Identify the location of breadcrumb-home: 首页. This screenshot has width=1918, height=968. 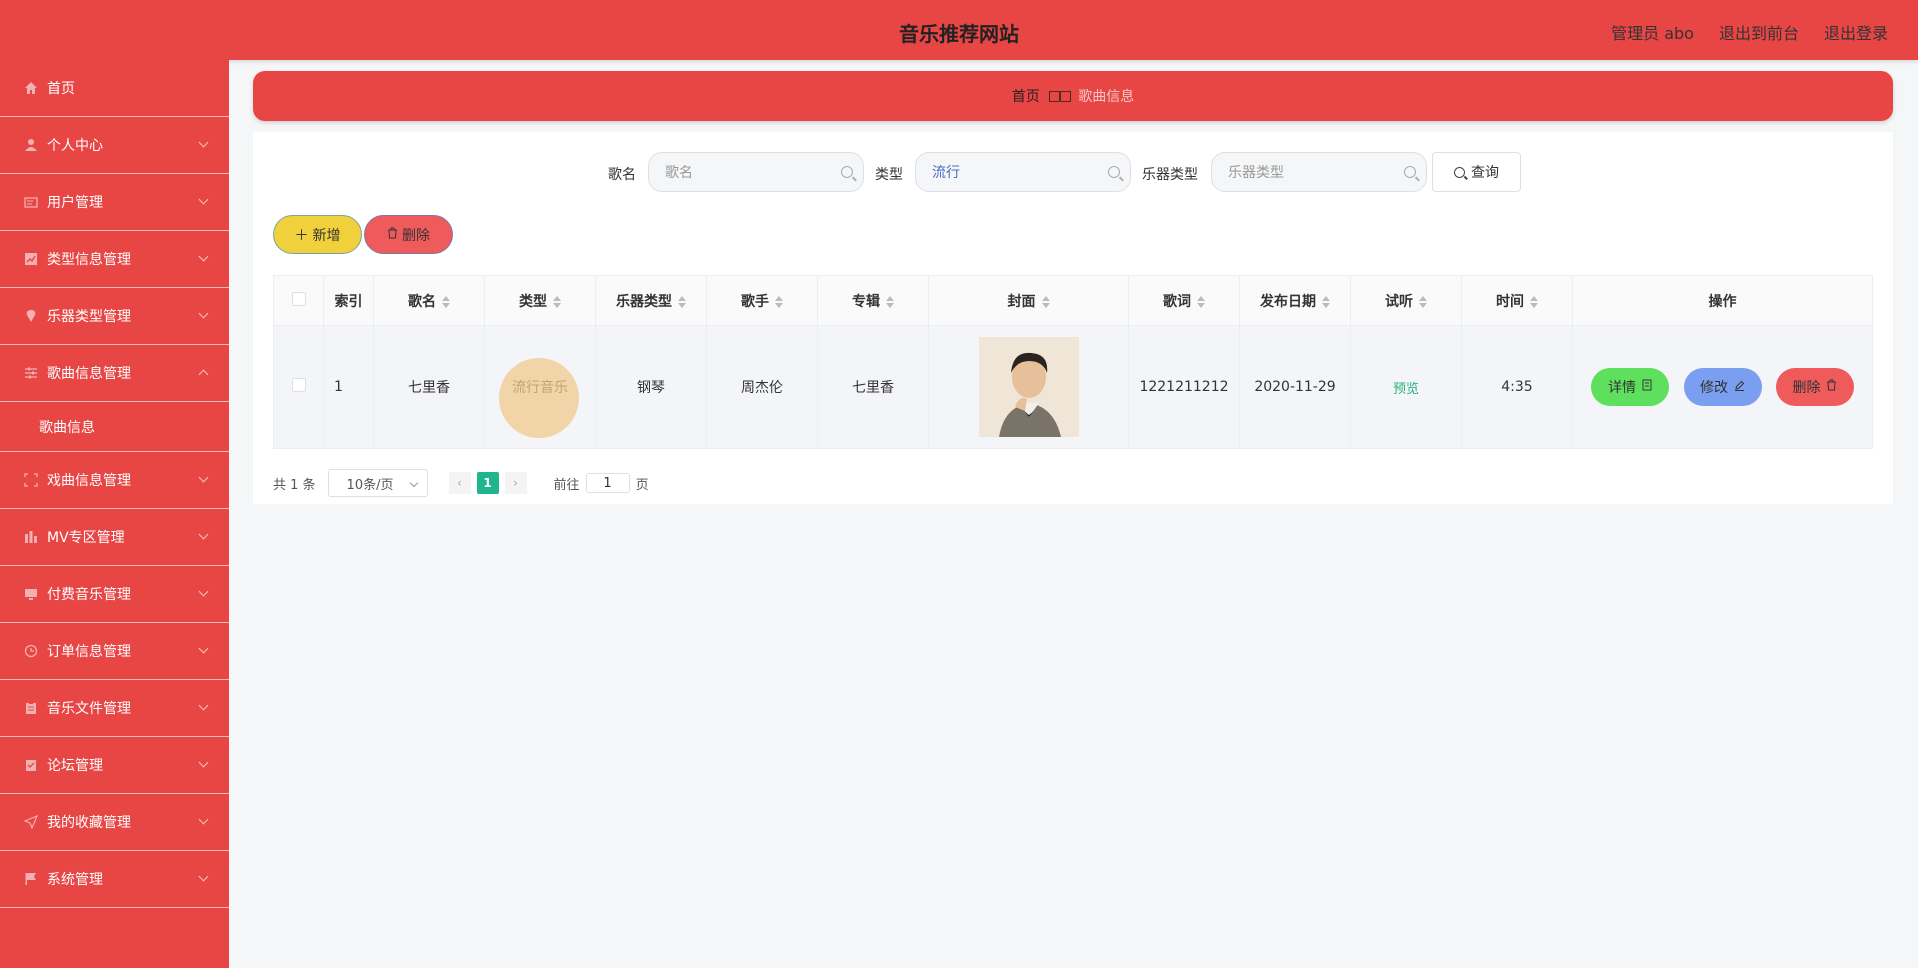
(1026, 96).